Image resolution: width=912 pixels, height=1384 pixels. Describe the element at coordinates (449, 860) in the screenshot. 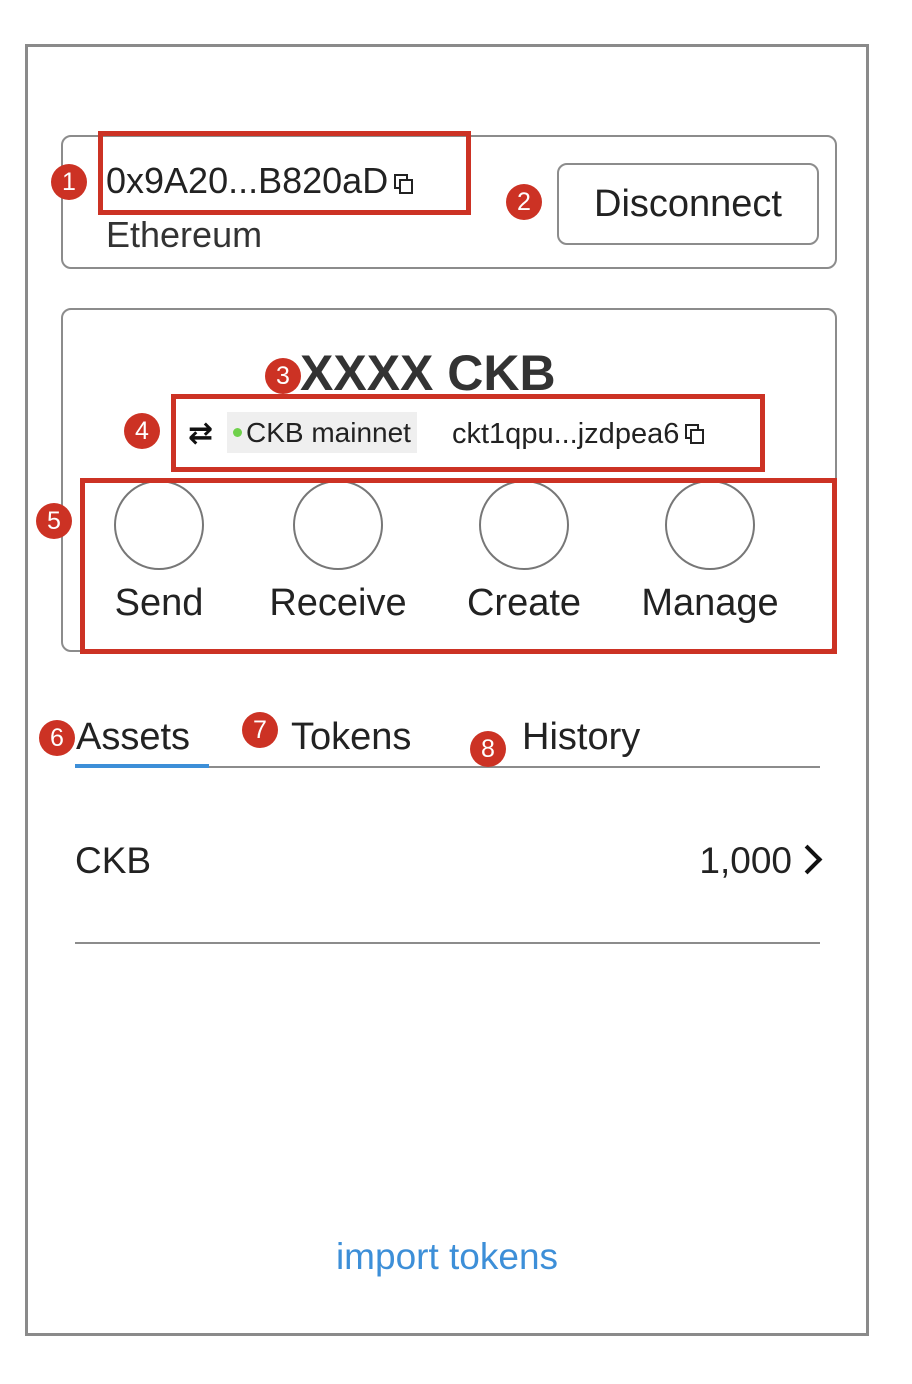

I see `list-item: CKB 1,000` at that location.